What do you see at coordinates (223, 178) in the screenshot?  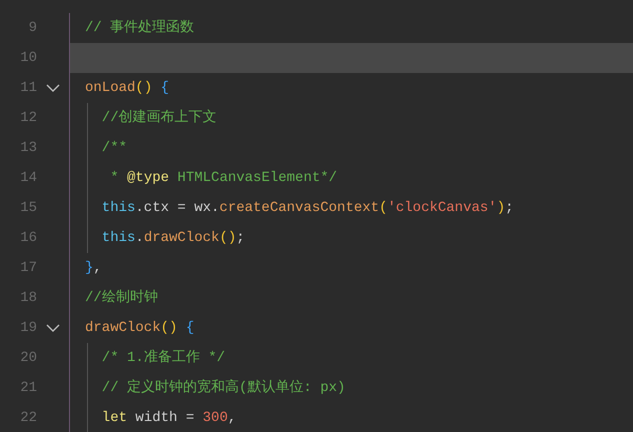 I see `code-line: * @type HTMLCanvasElement*/` at bounding box center [223, 178].